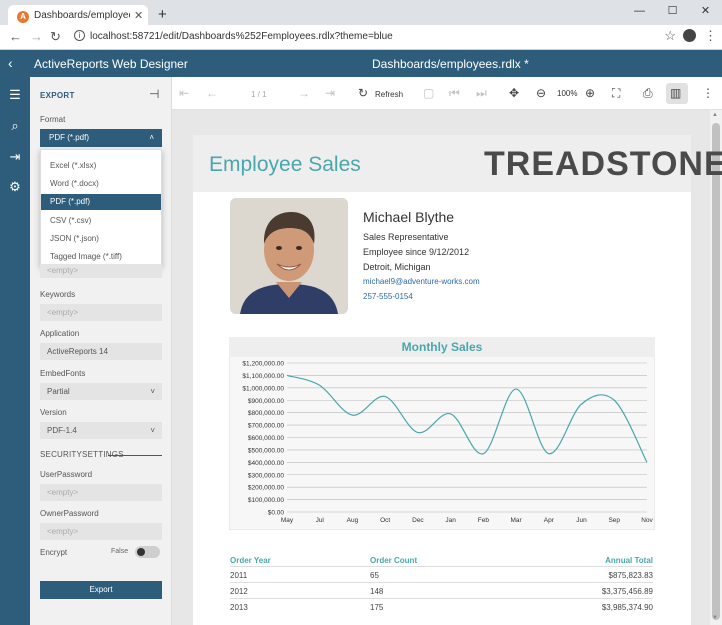 The width and height of the screenshot is (722, 625). I want to click on history-back-icon: ⏮, so click(454, 93).